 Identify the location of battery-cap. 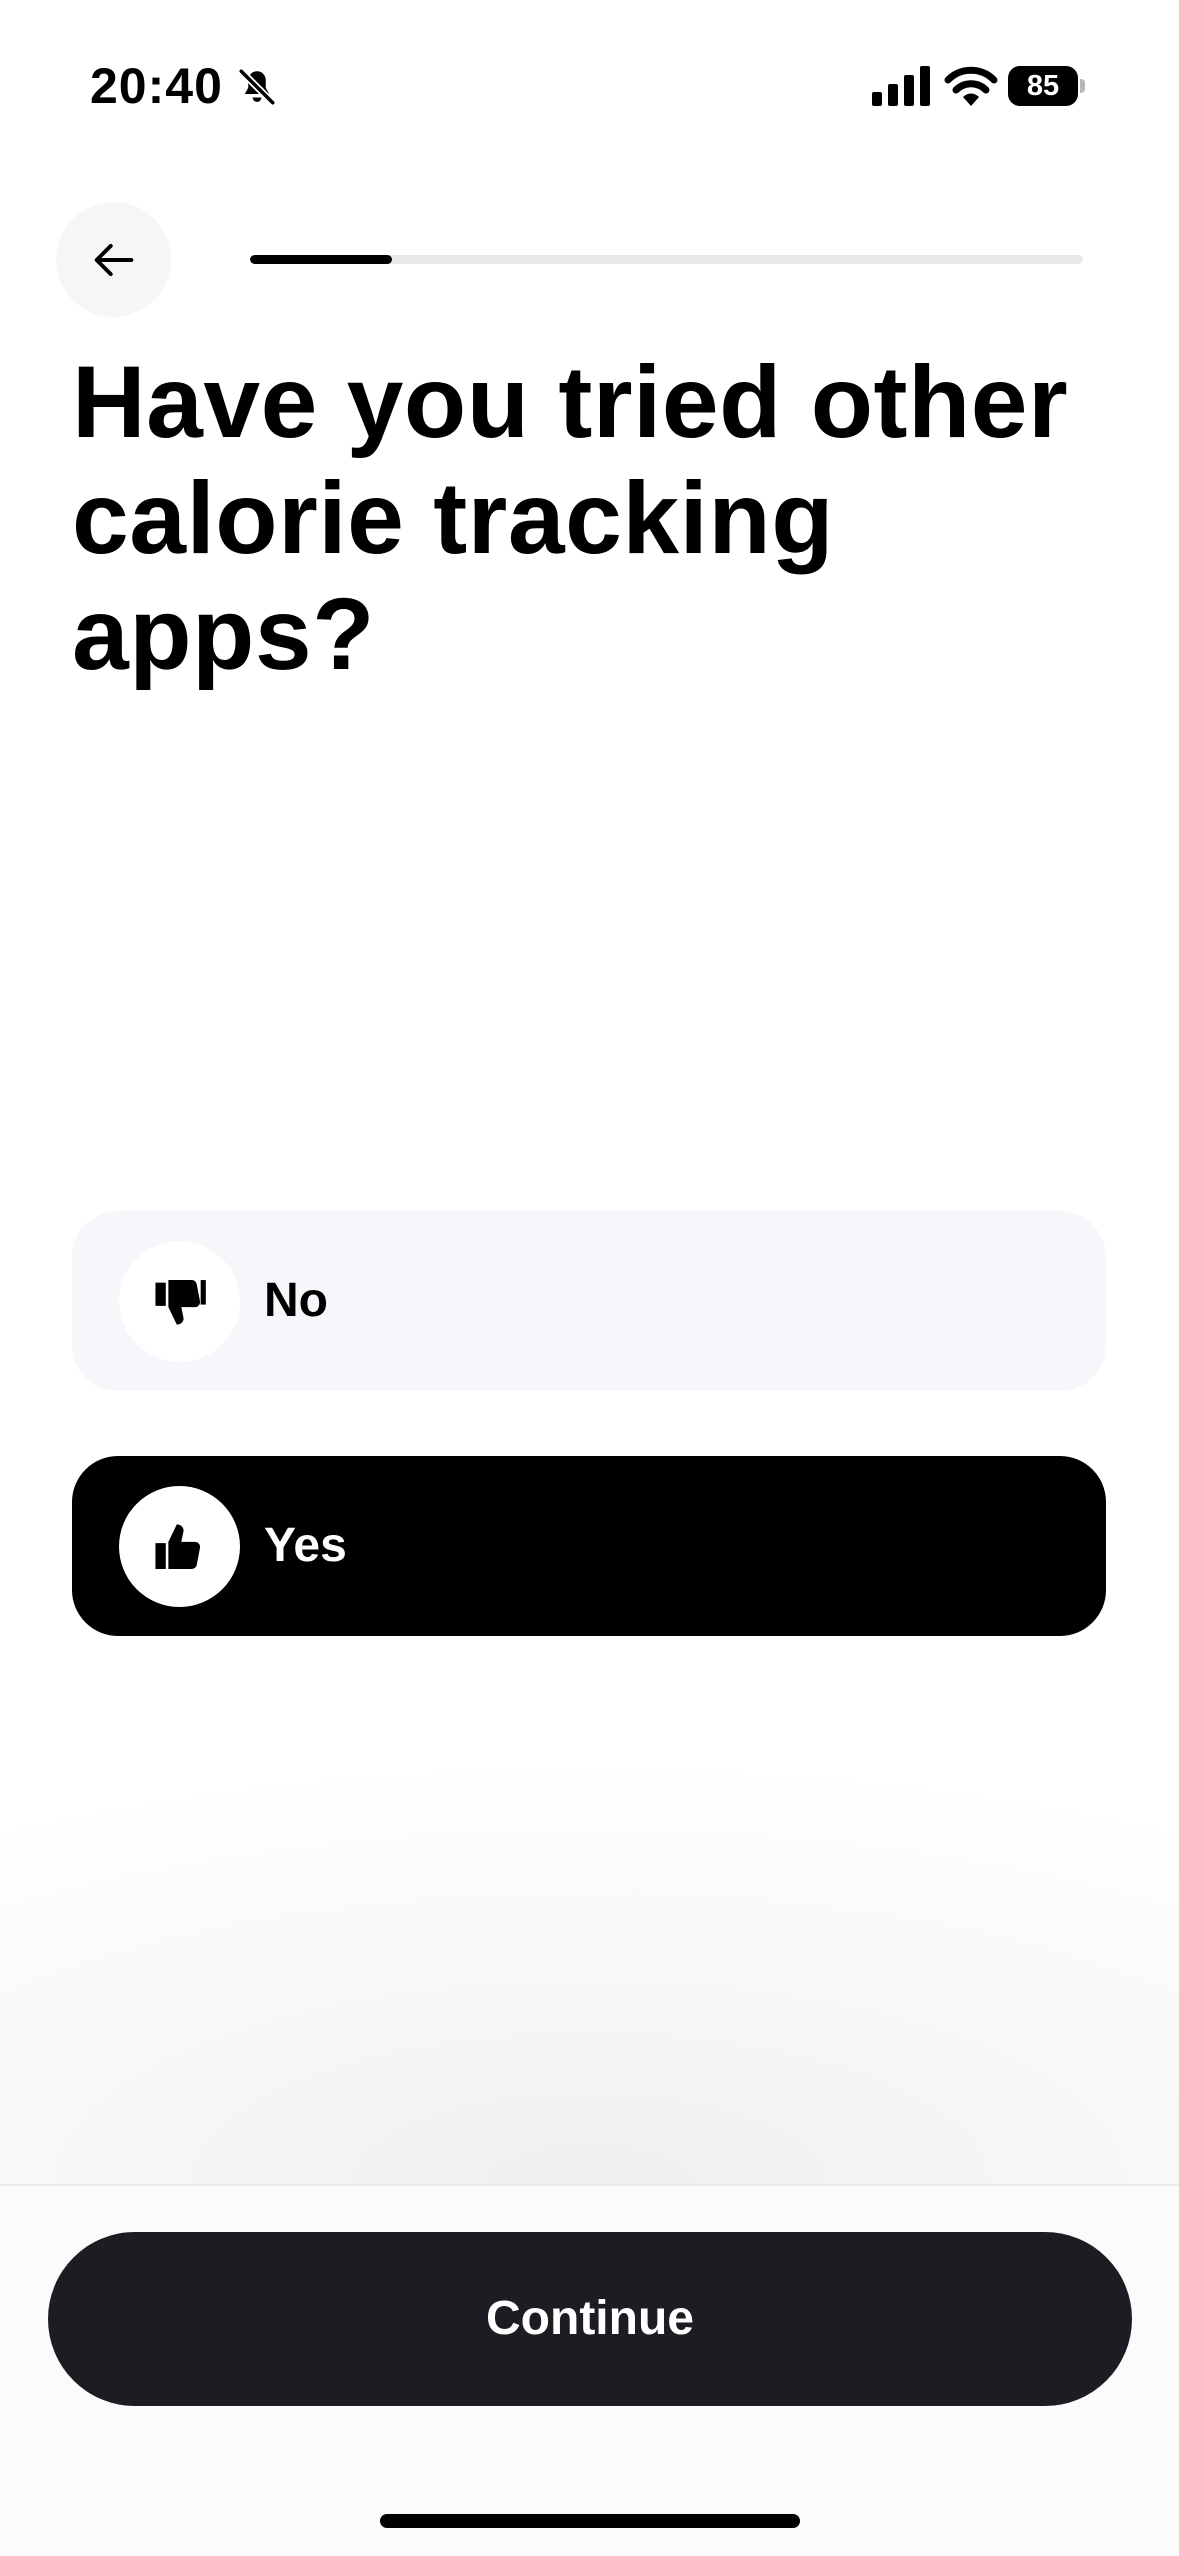
(1082, 86).